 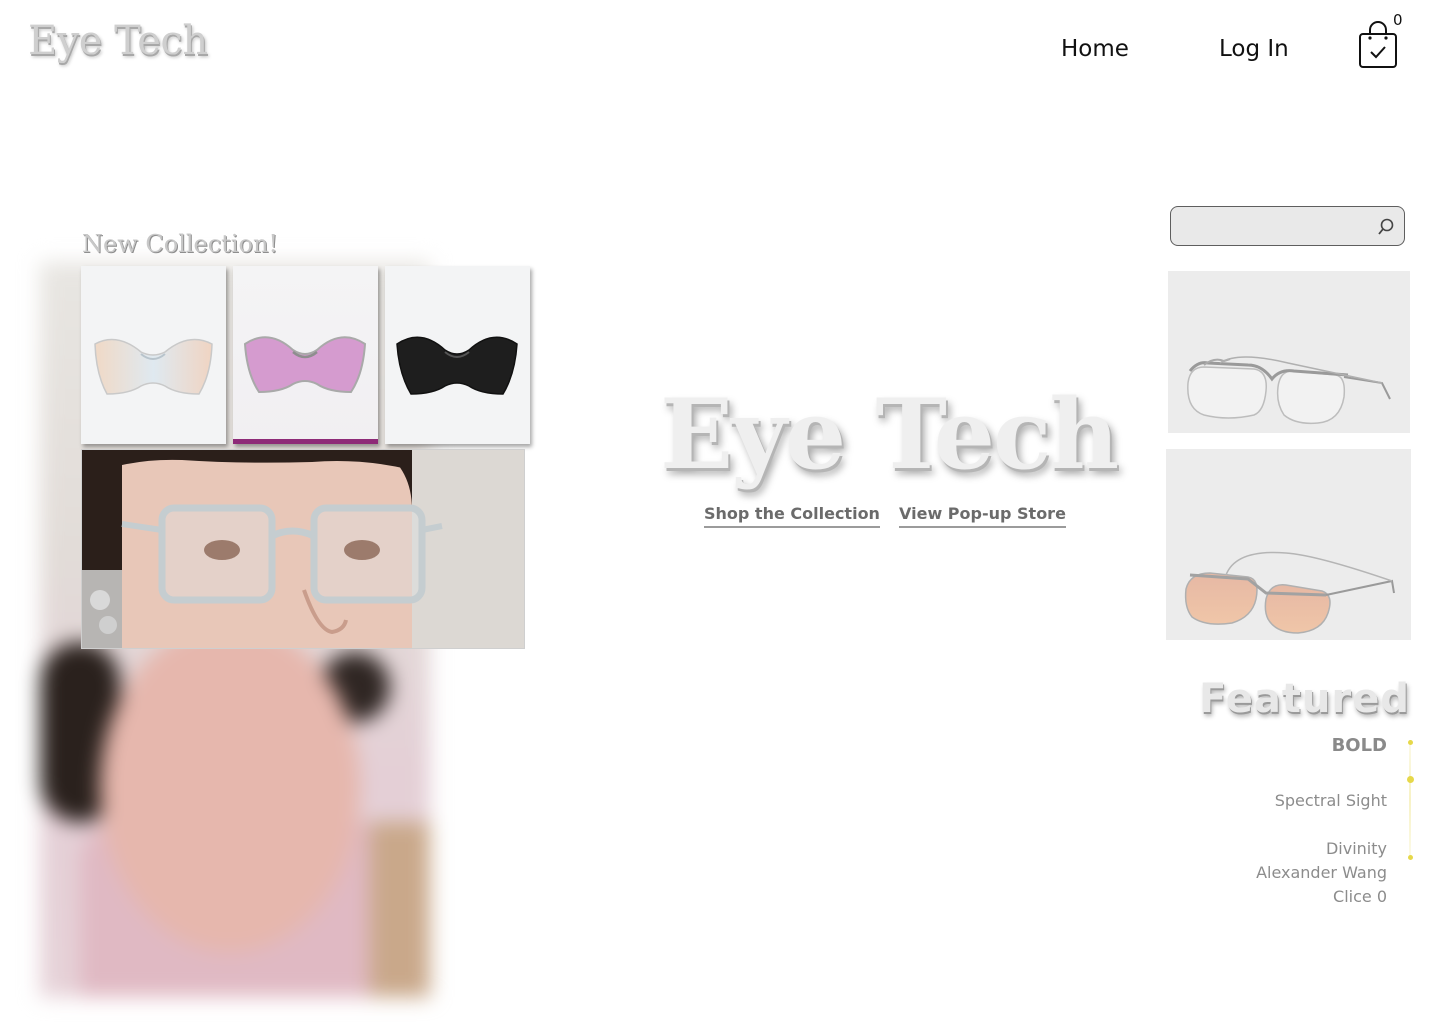 What do you see at coordinates (1289, 352) in the screenshot?
I see `product-card-clear-frames` at bounding box center [1289, 352].